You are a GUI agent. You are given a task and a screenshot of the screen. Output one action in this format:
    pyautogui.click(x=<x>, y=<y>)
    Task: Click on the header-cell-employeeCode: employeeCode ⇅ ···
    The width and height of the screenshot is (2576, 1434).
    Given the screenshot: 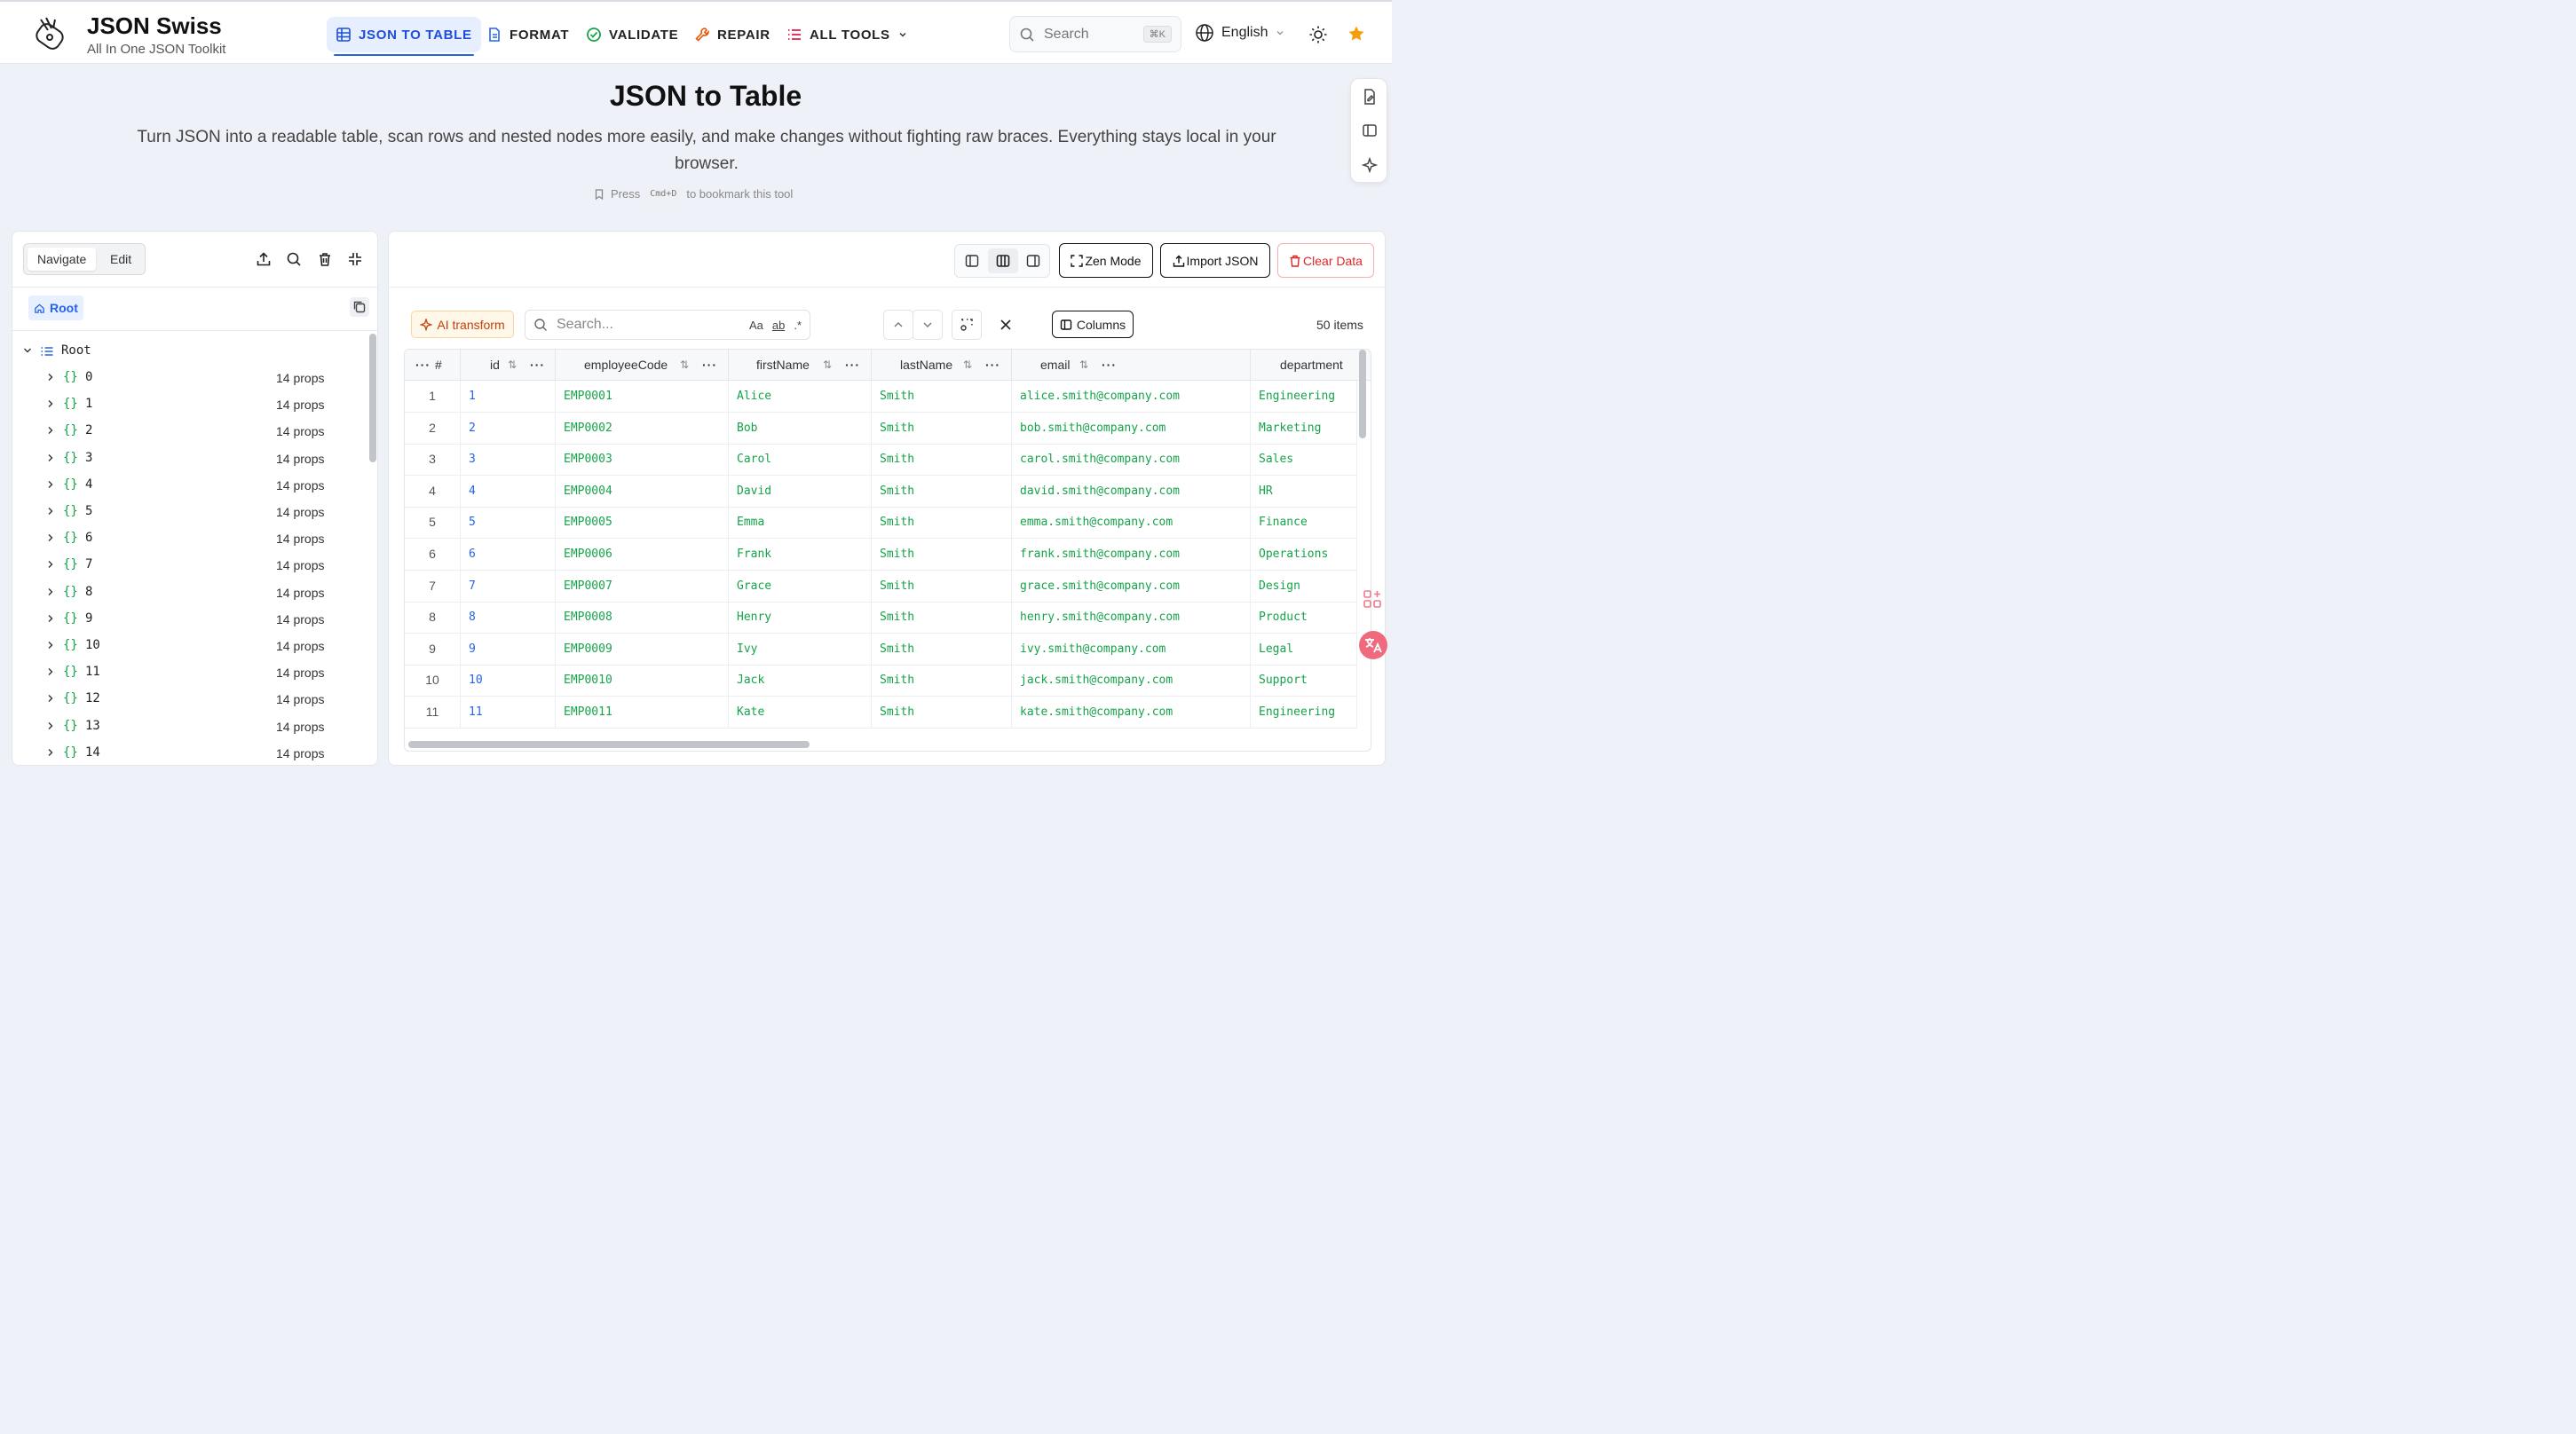 What is the action you would take?
    pyautogui.click(x=642, y=365)
    